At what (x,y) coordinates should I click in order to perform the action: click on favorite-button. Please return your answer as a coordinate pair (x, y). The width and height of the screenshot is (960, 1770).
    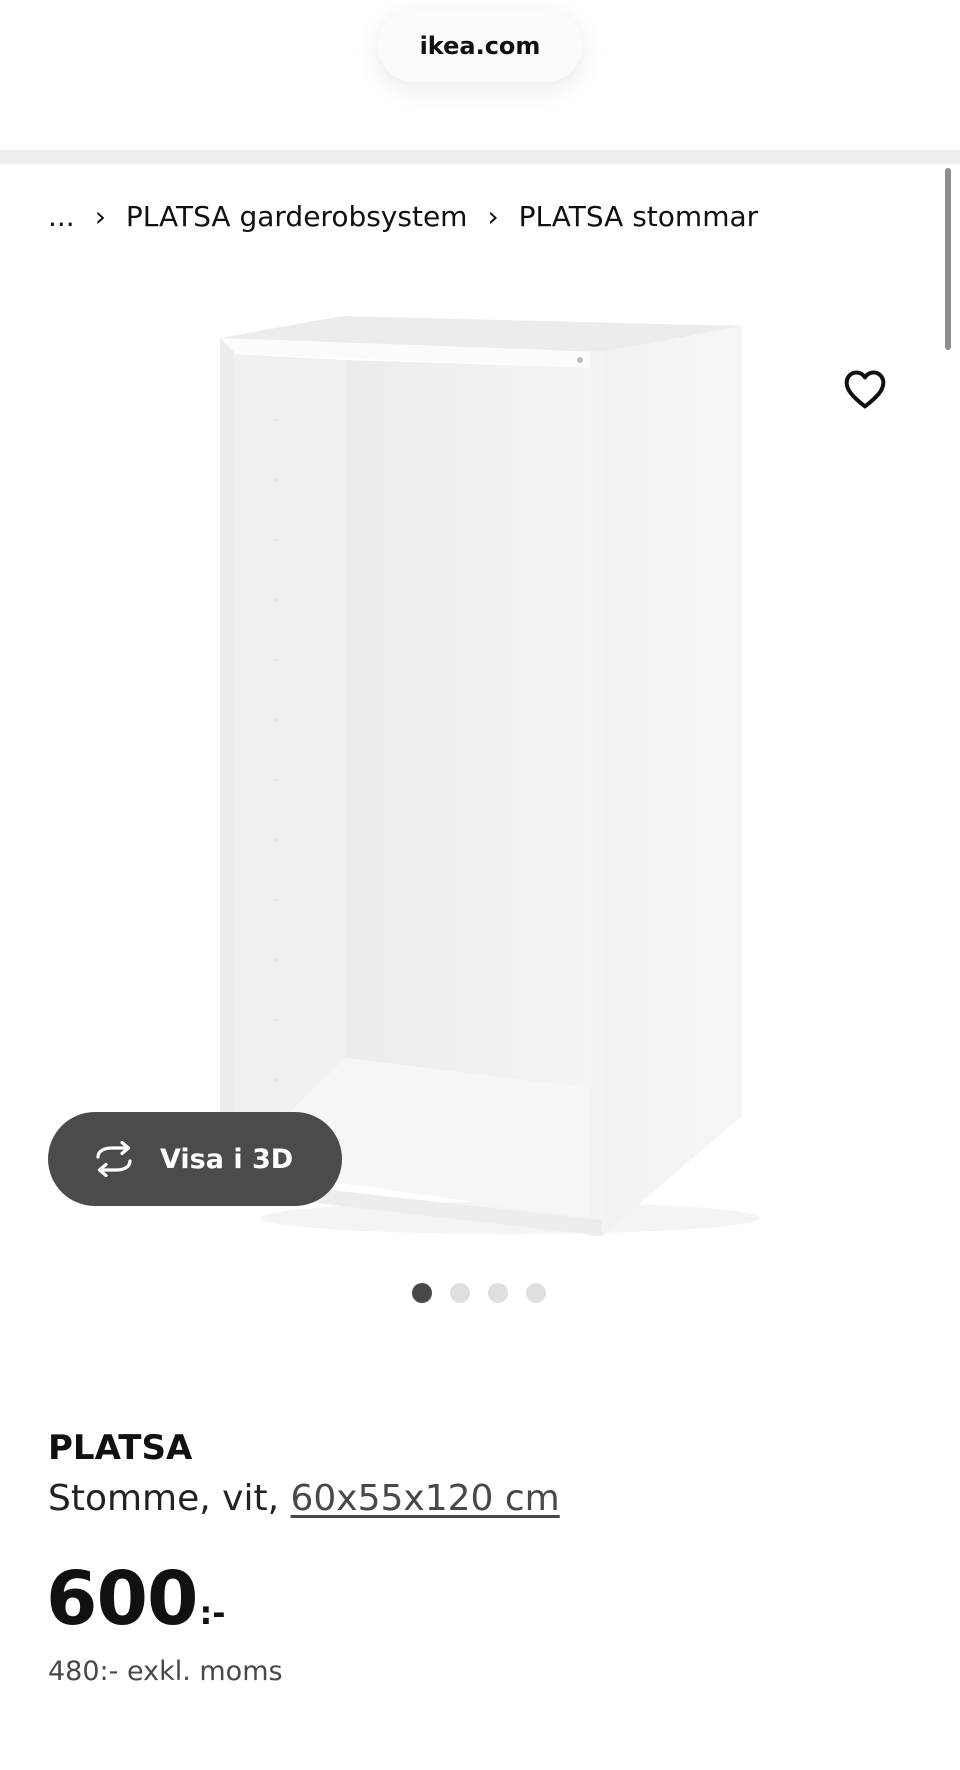
    Looking at the image, I should click on (865, 389).